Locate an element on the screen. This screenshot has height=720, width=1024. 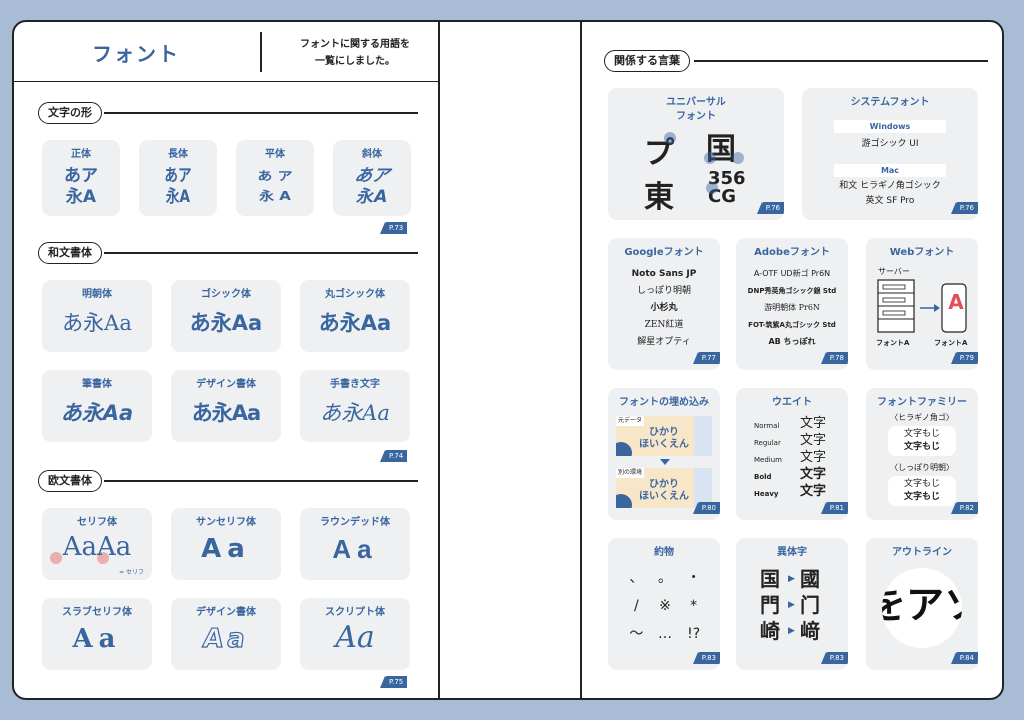
page-ref-p78: P.78 is located at coordinates (834, 358).